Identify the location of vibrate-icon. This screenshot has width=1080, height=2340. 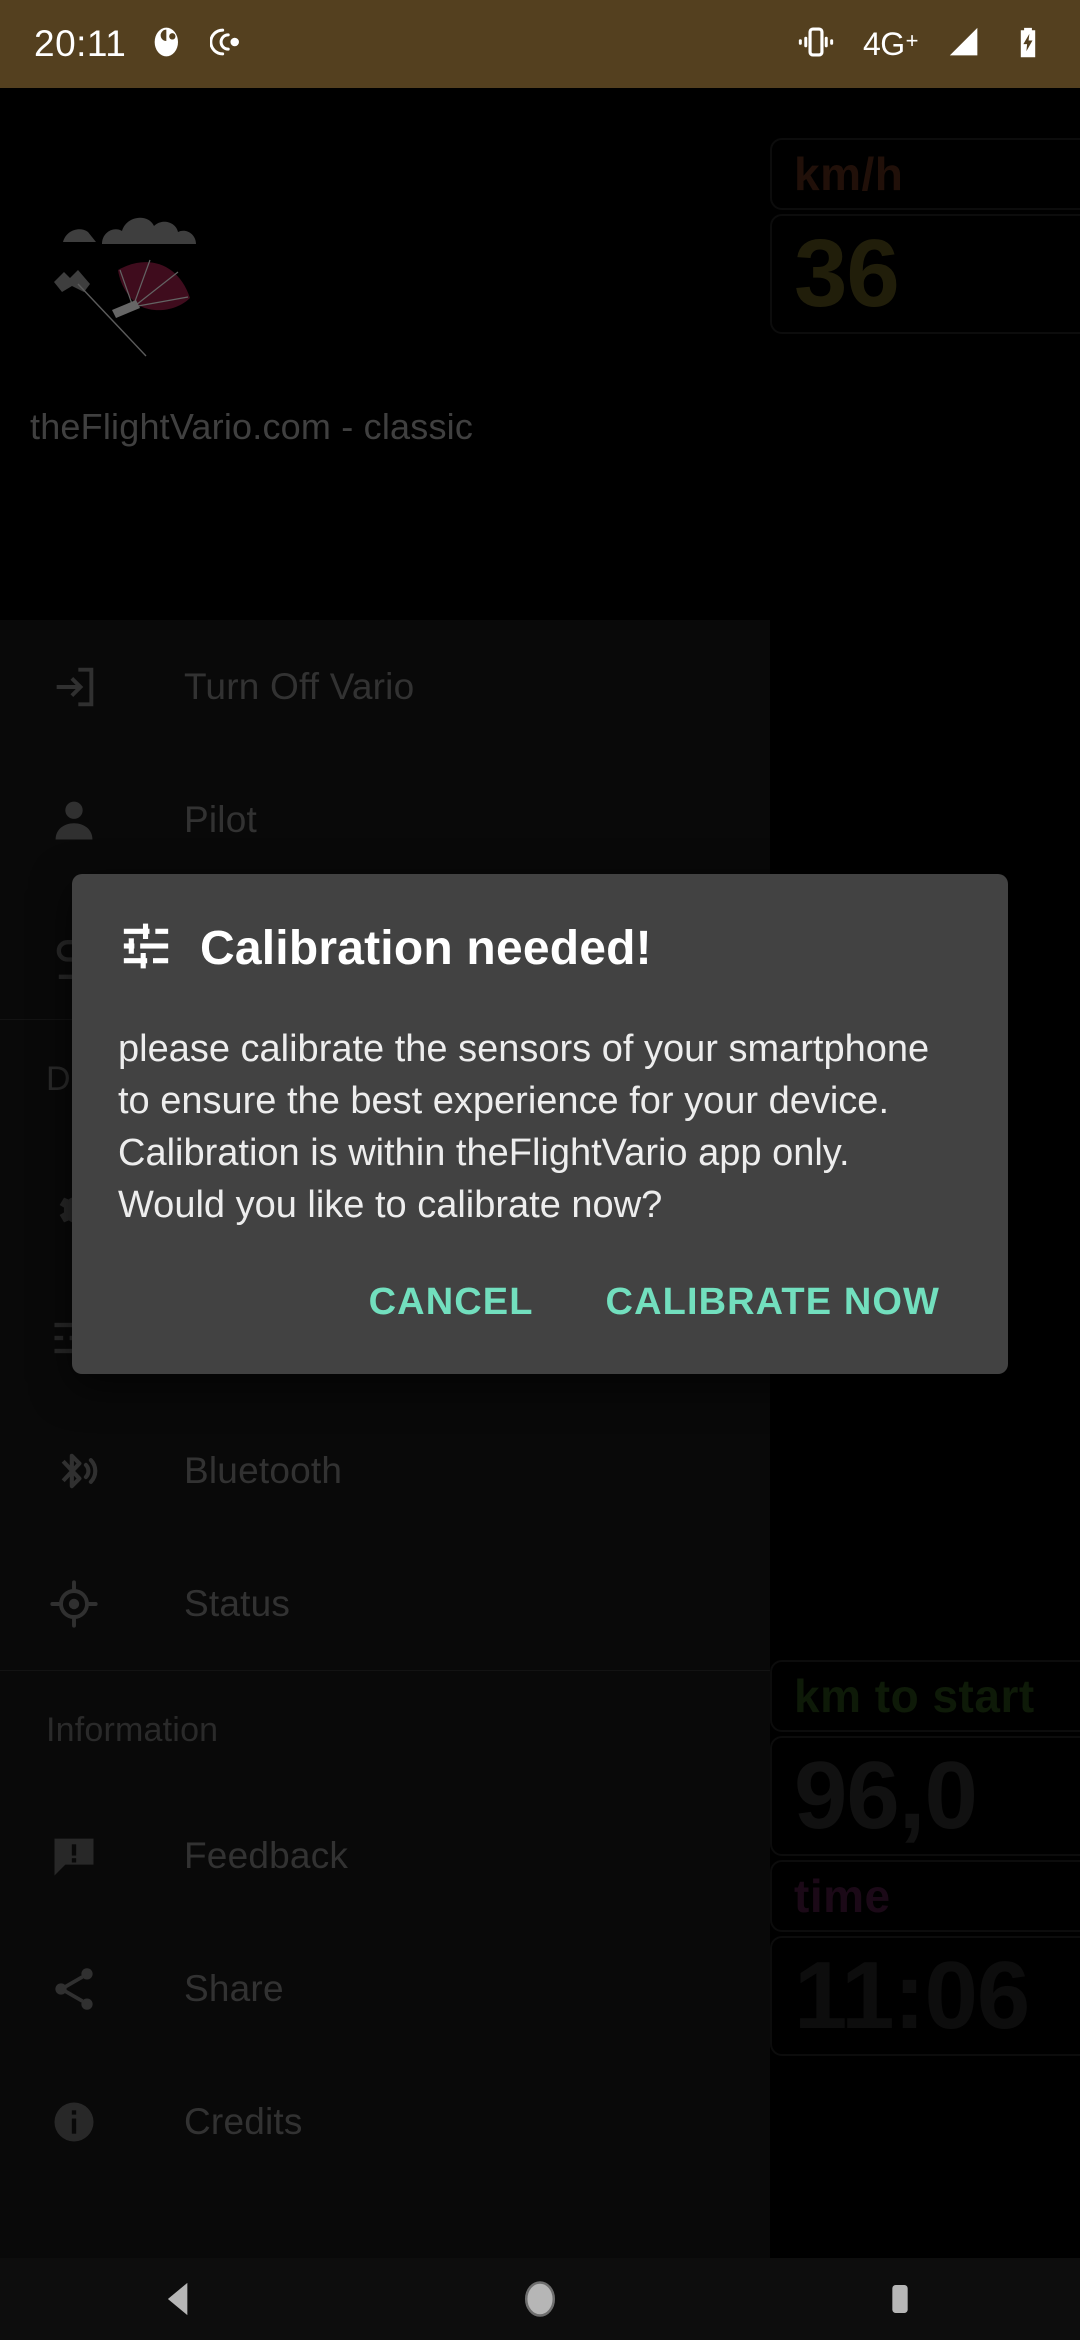
(816, 44).